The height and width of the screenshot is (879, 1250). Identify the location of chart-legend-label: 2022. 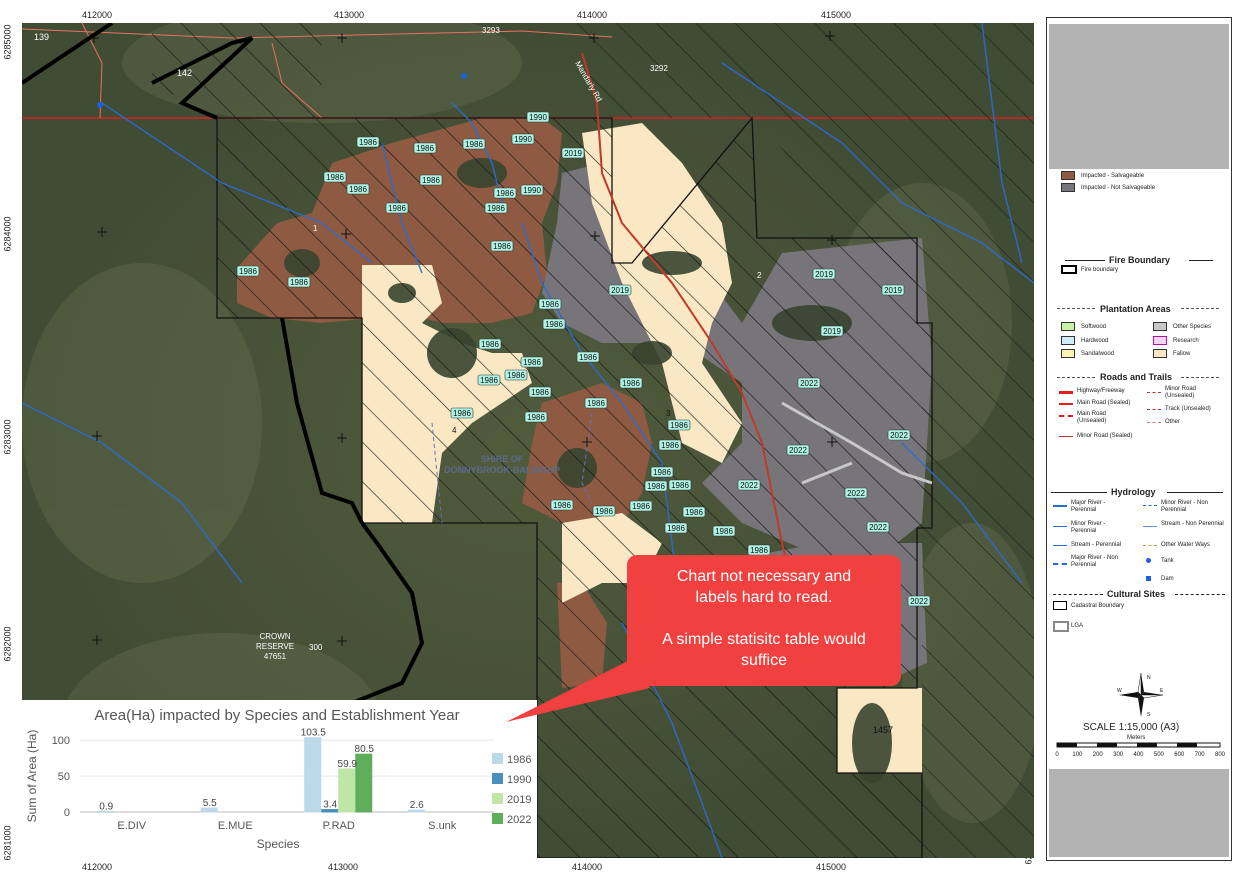
(519, 820).